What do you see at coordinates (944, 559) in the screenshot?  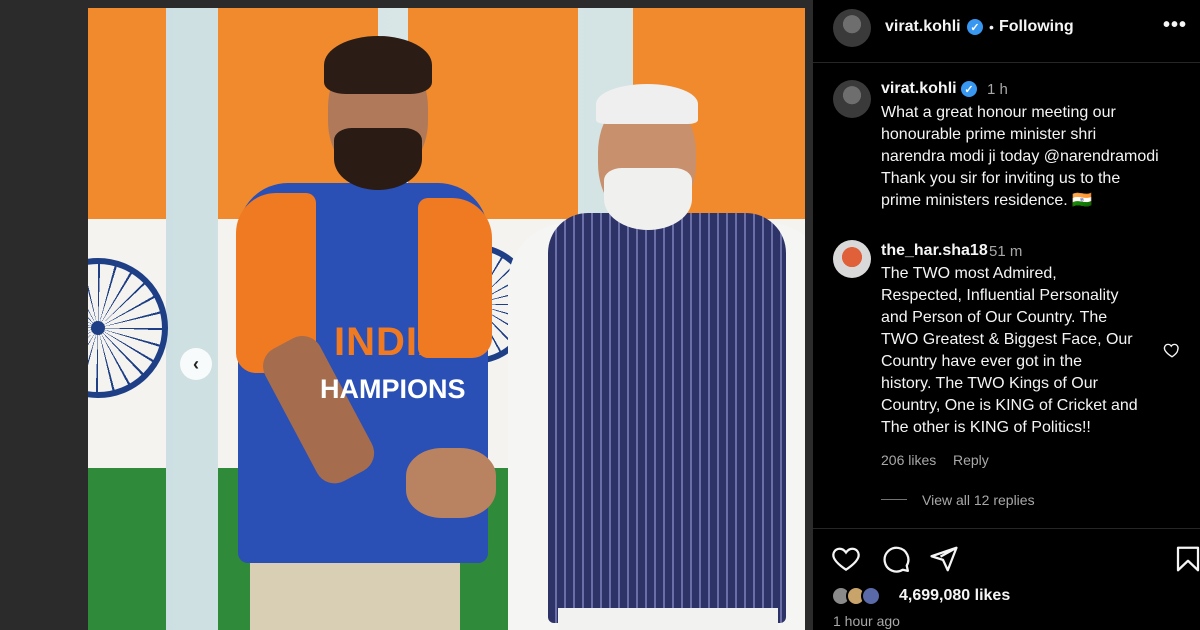 I see `share-icon` at bounding box center [944, 559].